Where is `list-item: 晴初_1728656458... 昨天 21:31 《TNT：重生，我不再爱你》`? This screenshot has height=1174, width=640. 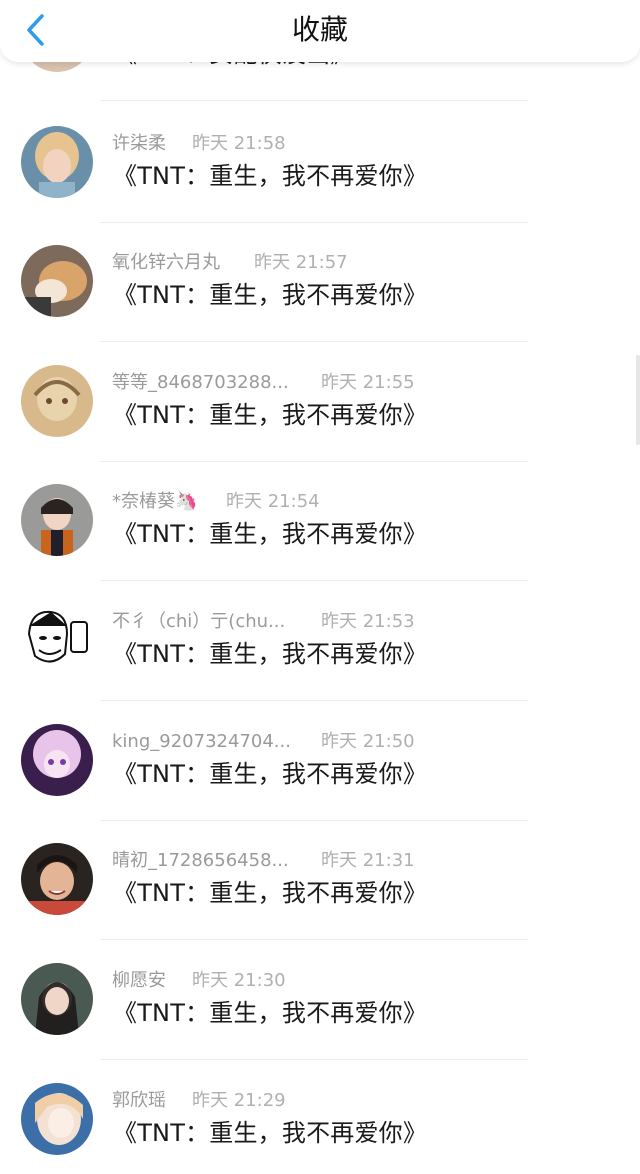 list-item: 晴初_1728656458... 昨天 21:31 《TNT：重生，我不再爱你》 is located at coordinates (320, 899).